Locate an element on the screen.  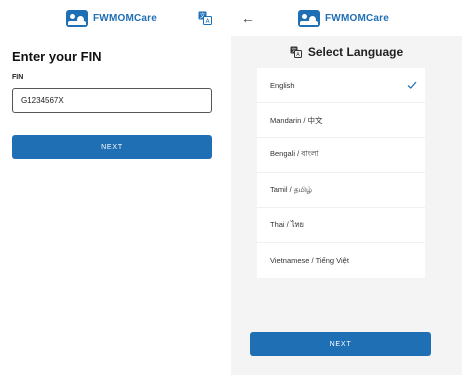
fin-field-label: FIN is located at coordinates (18, 77).